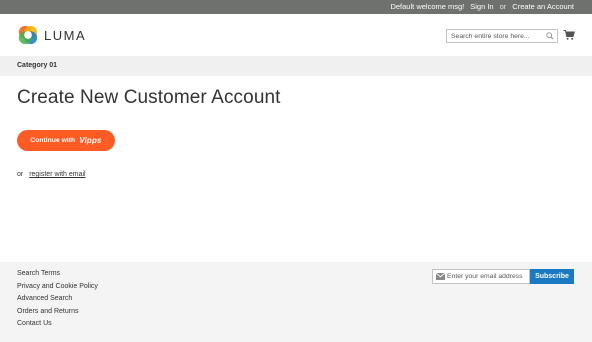 Image resolution: width=592 pixels, height=342 pixels. What do you see at coordinates (296, 66) in the screenshot?
I see `breadcrumb: Category 01` at bounding box center [296, 66].